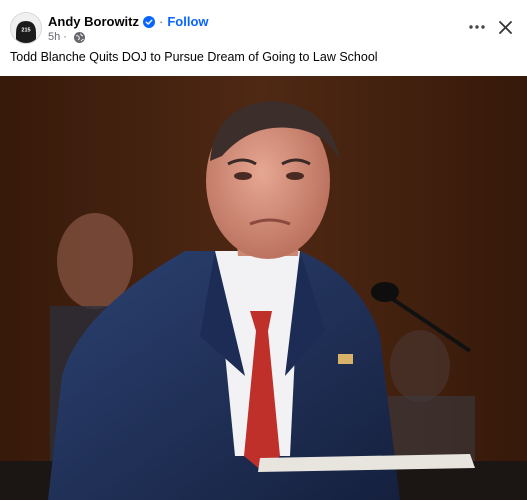 Image resolution: width=527 pixels, height=500 pixels. I want to click on globe-icon, so click(79, 37).